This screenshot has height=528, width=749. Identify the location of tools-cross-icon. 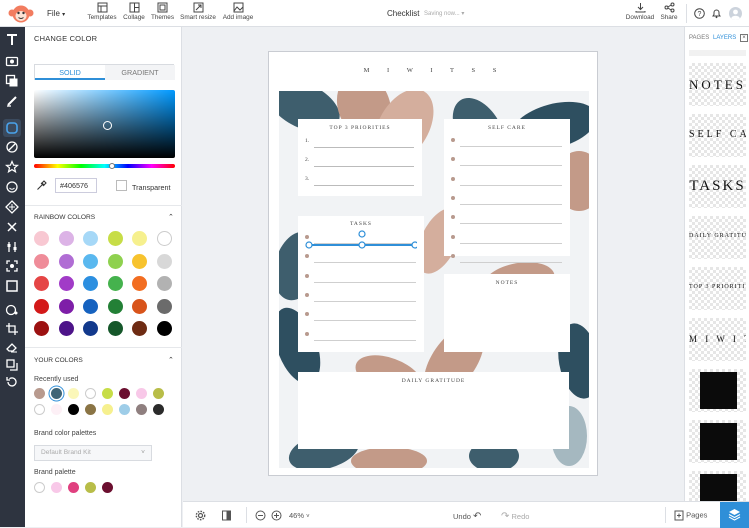
(12, 227).